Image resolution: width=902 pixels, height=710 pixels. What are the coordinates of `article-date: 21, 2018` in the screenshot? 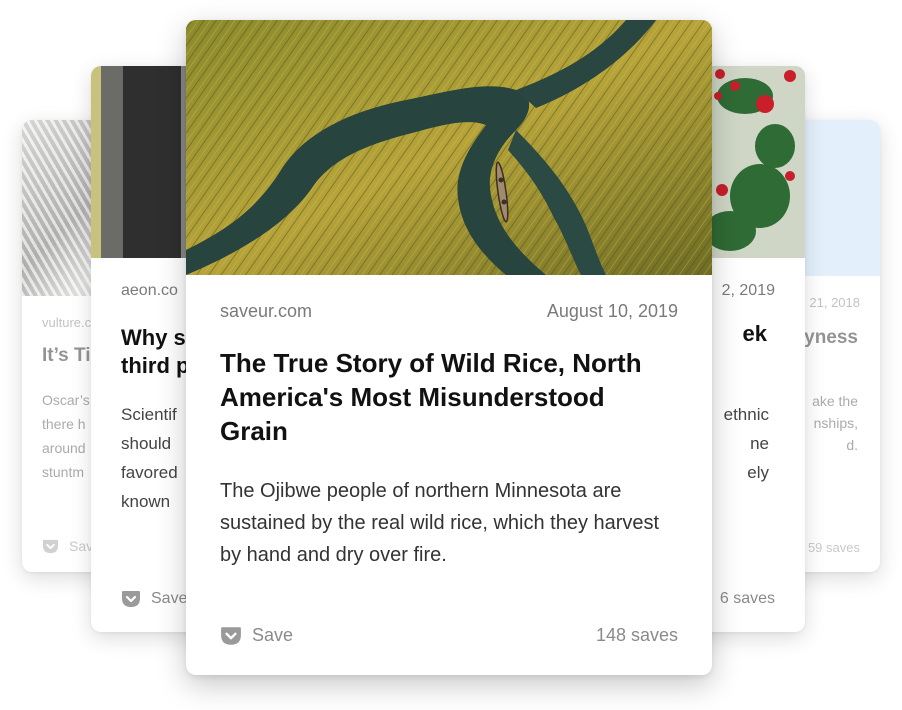 It's located at (834, 302).